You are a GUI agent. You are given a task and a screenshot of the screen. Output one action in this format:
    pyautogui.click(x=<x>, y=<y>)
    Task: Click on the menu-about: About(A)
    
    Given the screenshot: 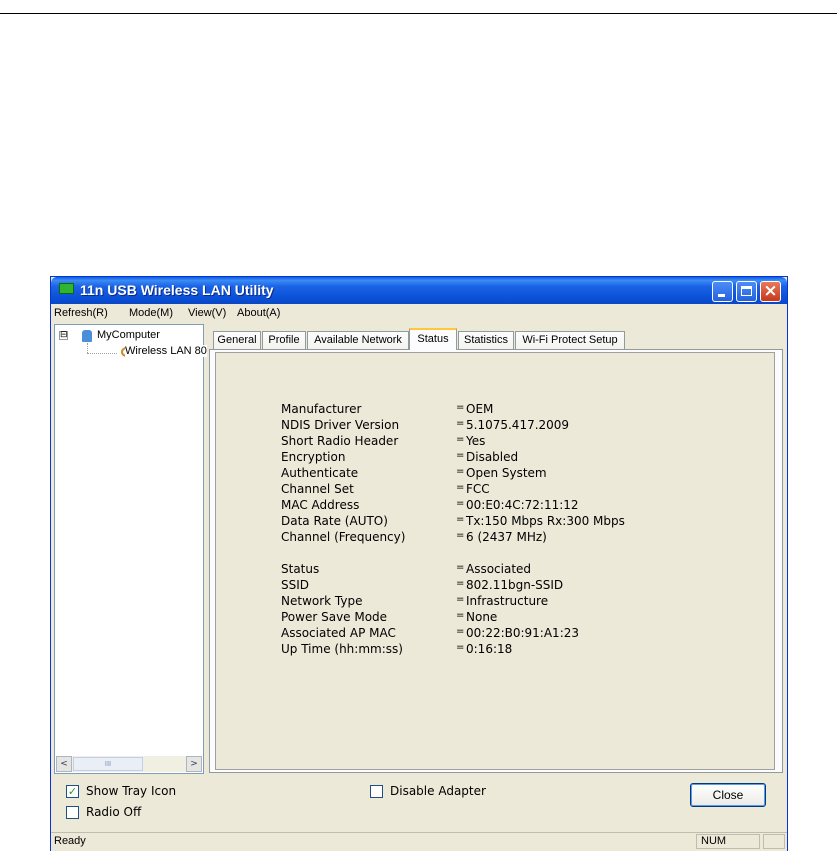 What is the action you would take?
    pyautogui.click(x=258, y=313)
    